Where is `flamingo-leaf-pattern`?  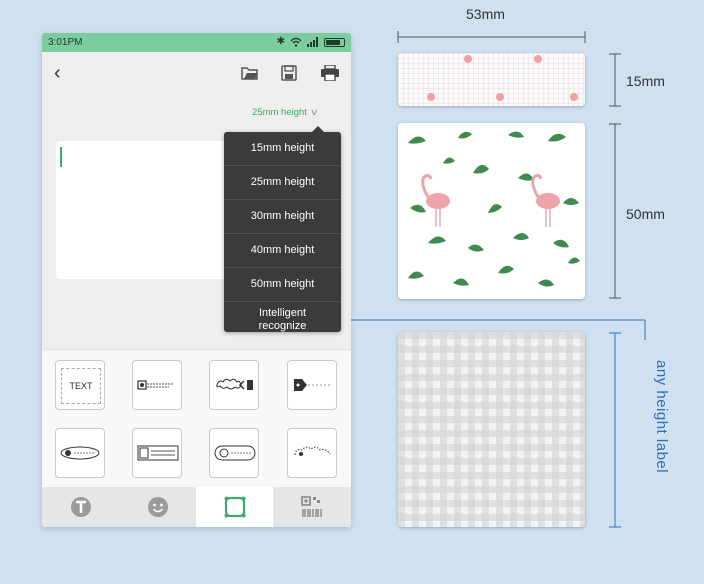 flamingo-leaf-pattern is located at coordinates (491, 211).